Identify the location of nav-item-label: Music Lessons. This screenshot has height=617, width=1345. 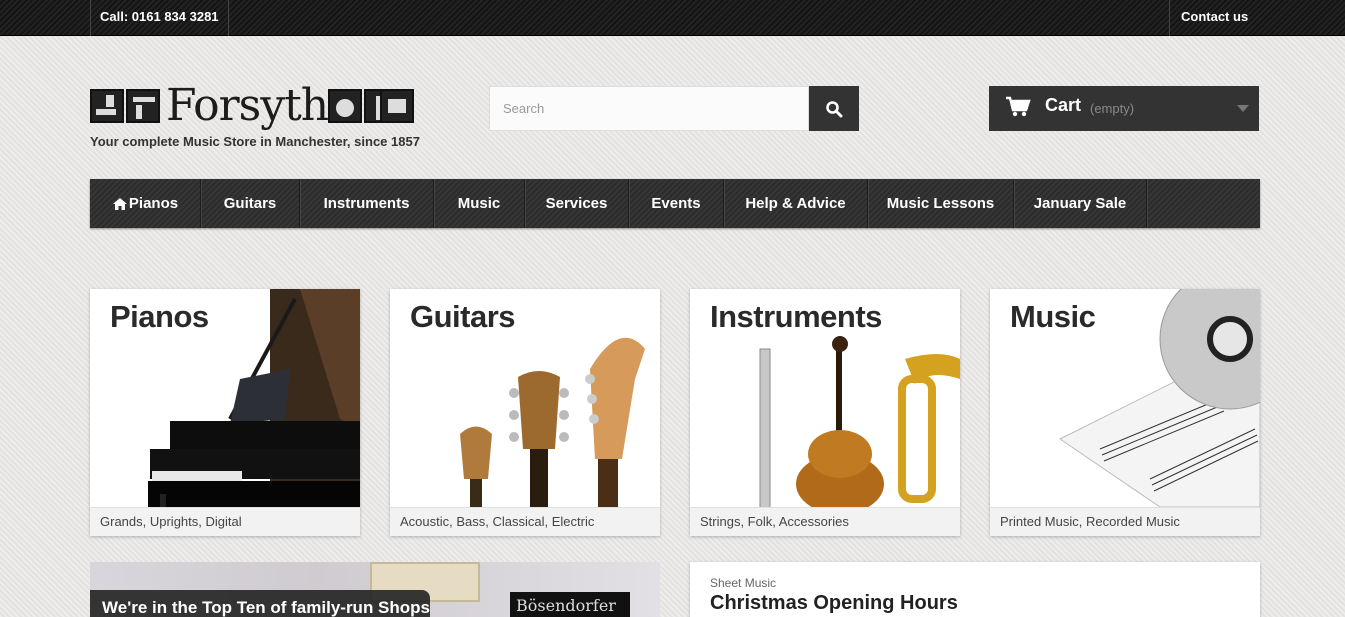
(940, 203).